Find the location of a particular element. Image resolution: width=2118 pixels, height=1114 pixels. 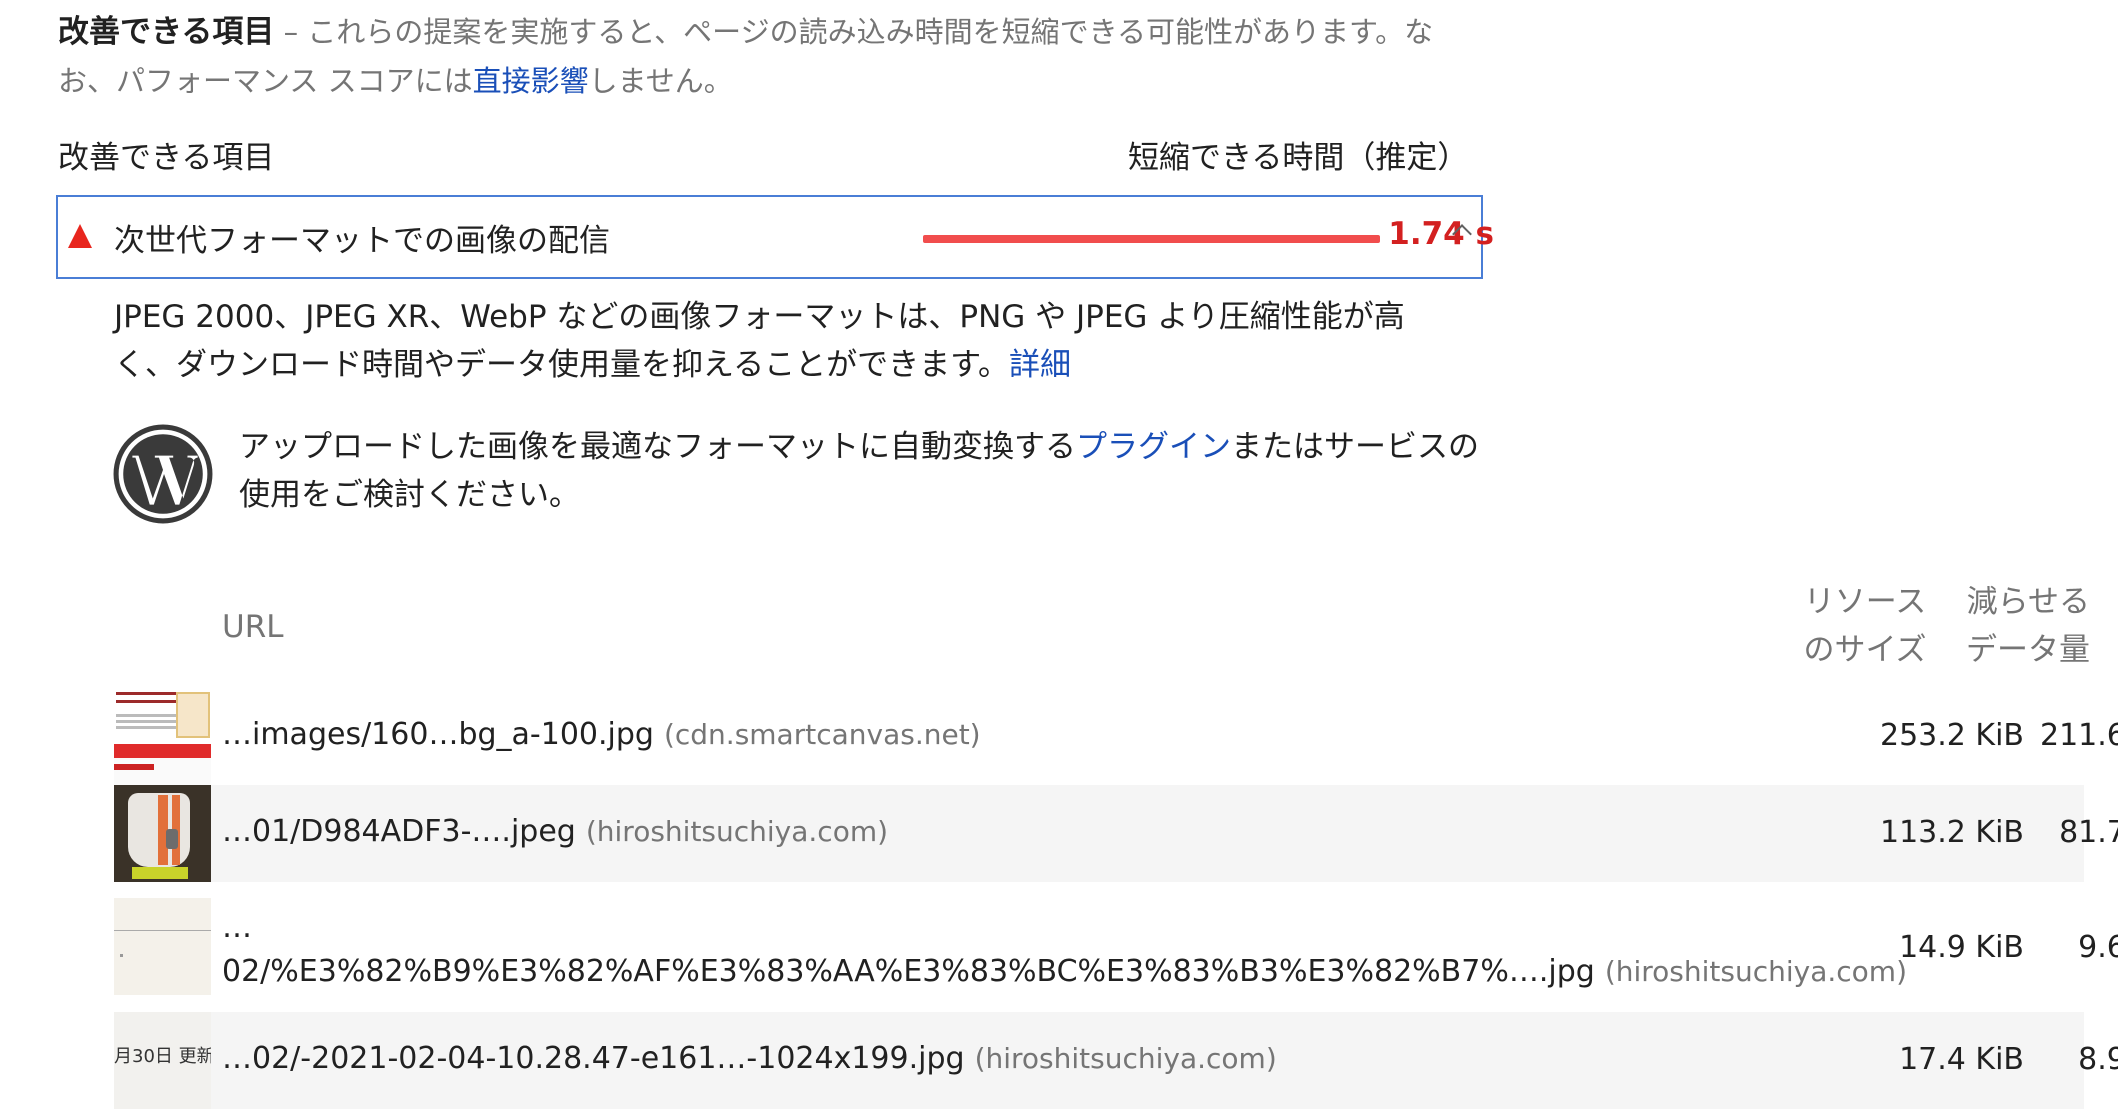

stack-tip-text-before: アップロードした画像を最適なフォーマットに自動変換する is located at coordinates (657, 447).